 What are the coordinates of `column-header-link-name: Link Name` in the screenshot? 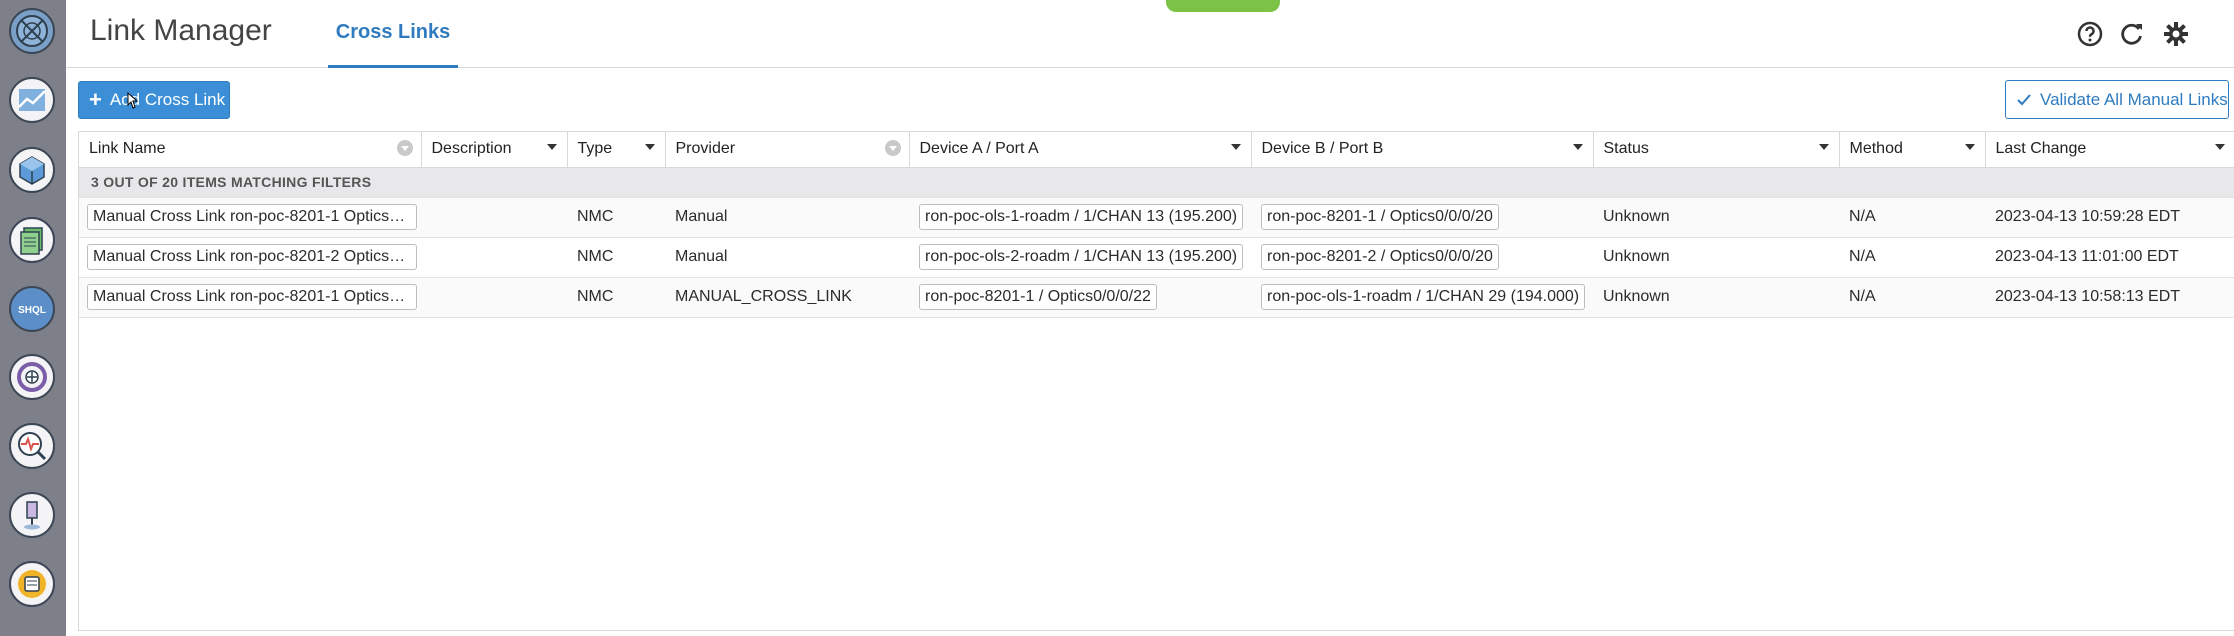 It's located at (250, 150).